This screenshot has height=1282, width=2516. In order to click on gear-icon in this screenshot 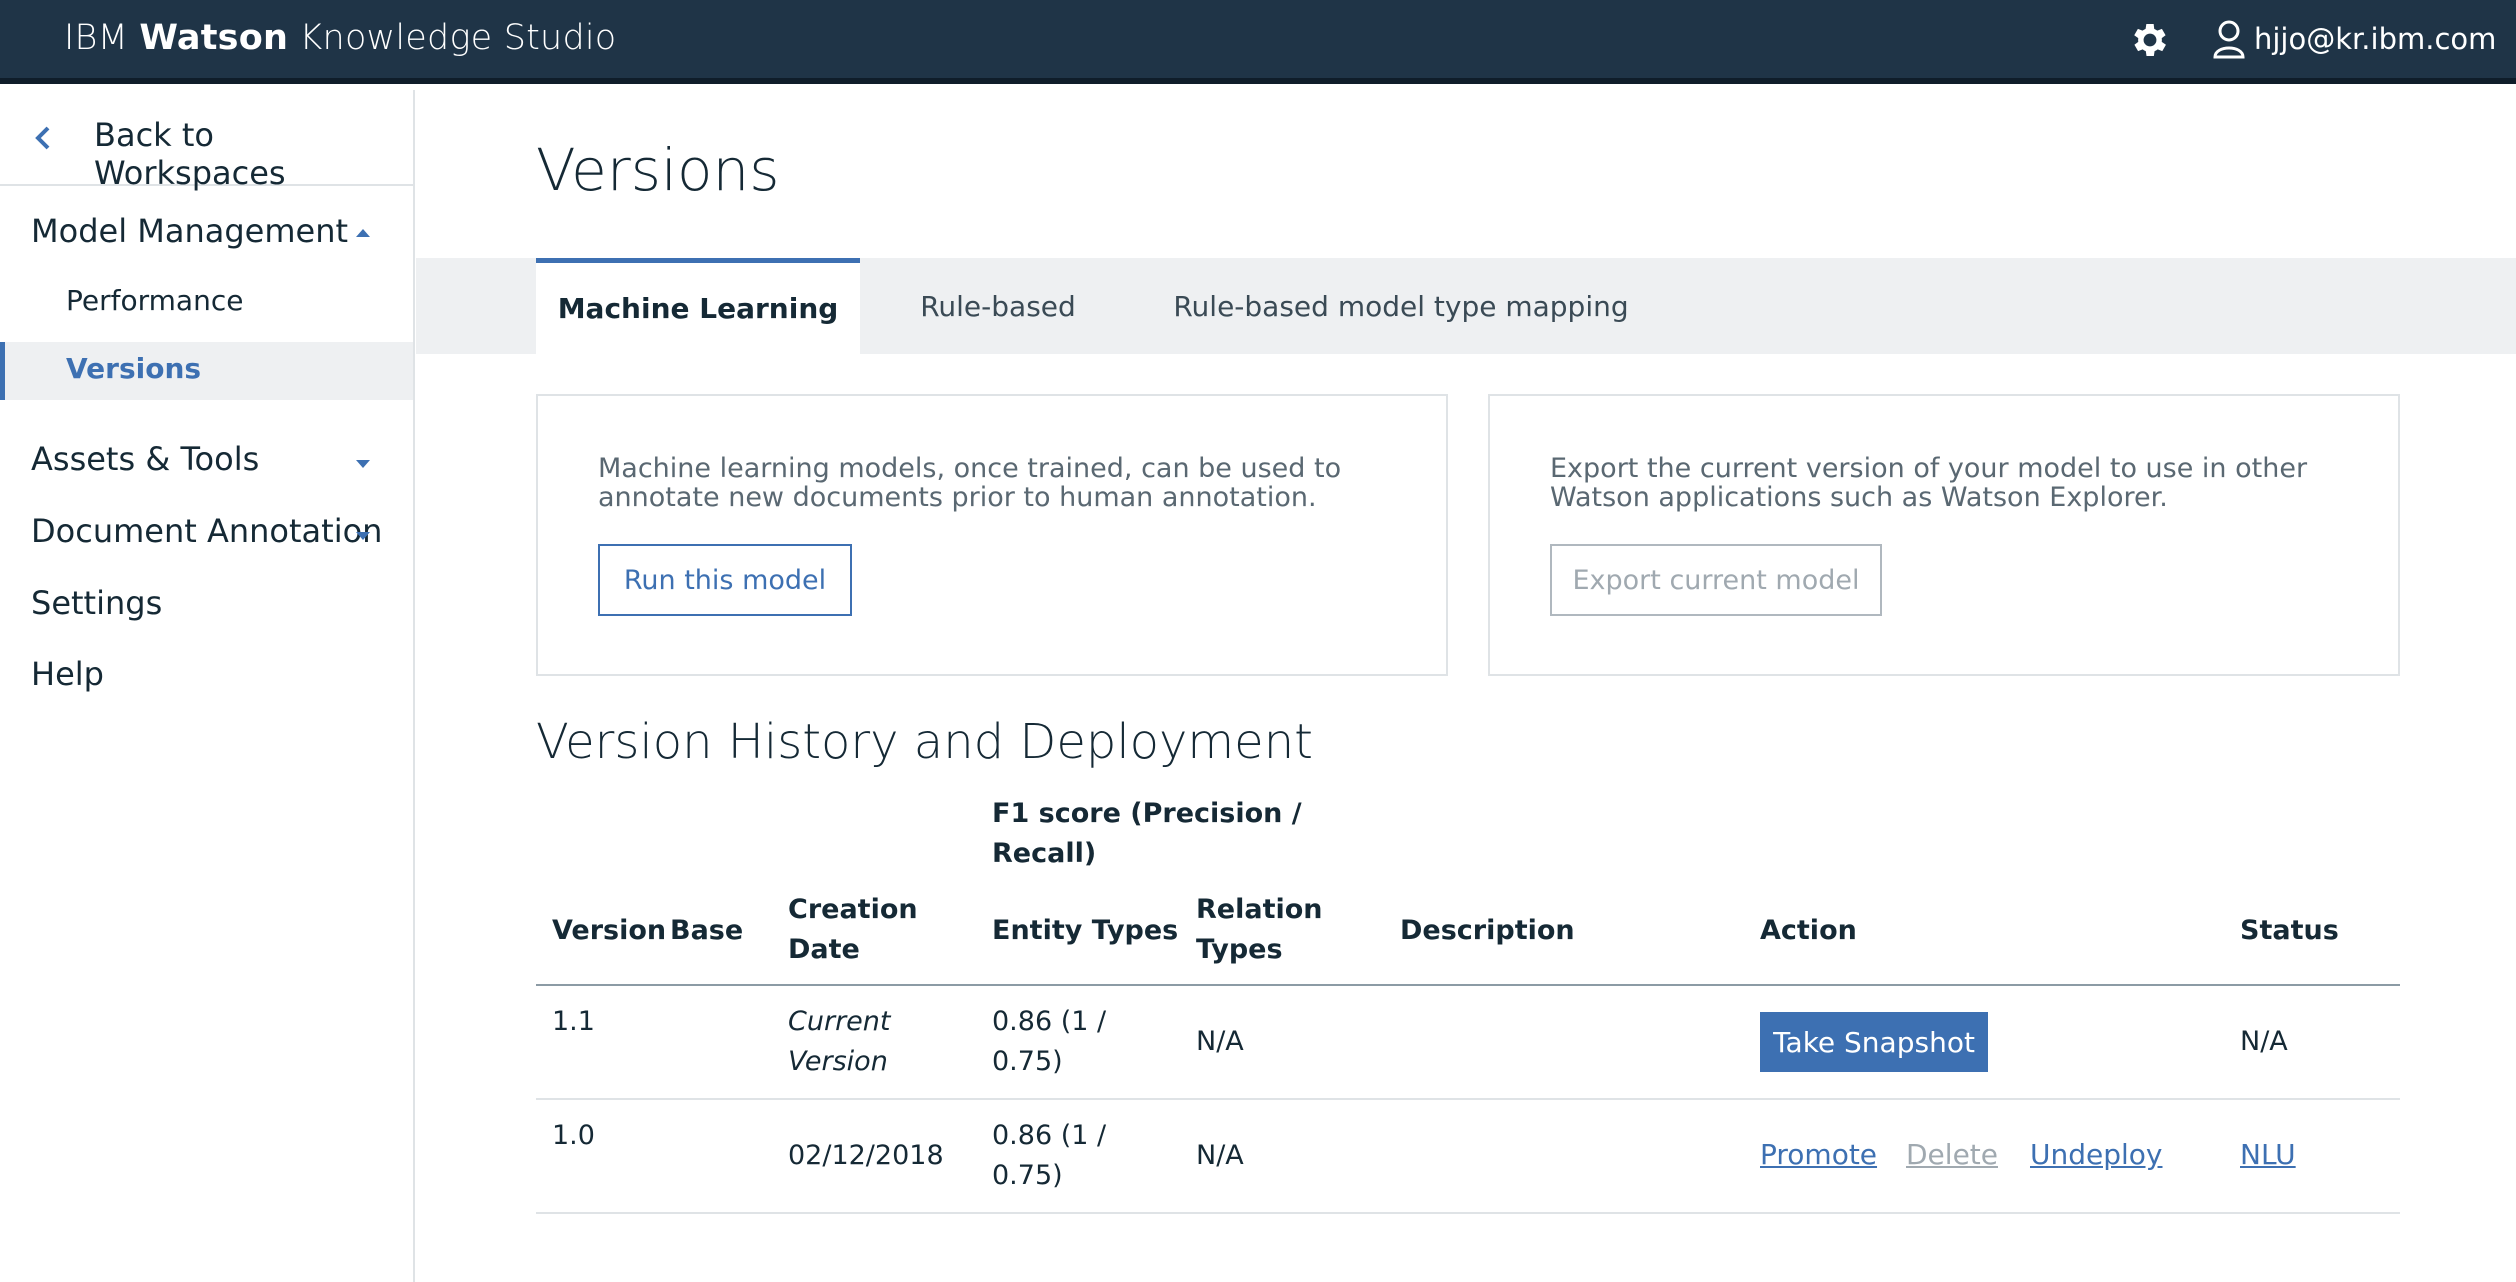, I will do `click(2150, 40)`.